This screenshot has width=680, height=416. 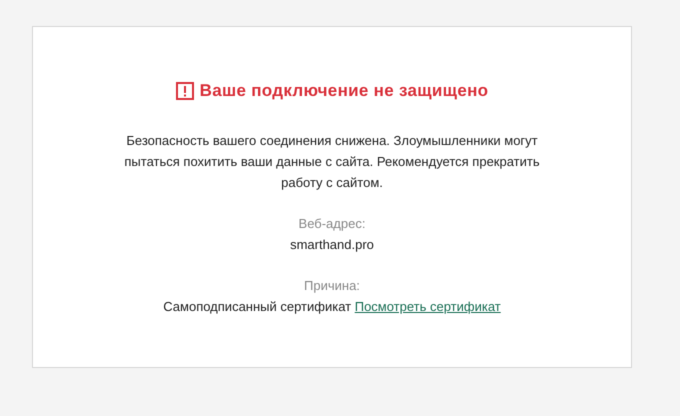 What do you see at coordinates (332, 224) in the screenshot?
I see `field-label: Веб-адрес:` at bounding box center [332, 224].